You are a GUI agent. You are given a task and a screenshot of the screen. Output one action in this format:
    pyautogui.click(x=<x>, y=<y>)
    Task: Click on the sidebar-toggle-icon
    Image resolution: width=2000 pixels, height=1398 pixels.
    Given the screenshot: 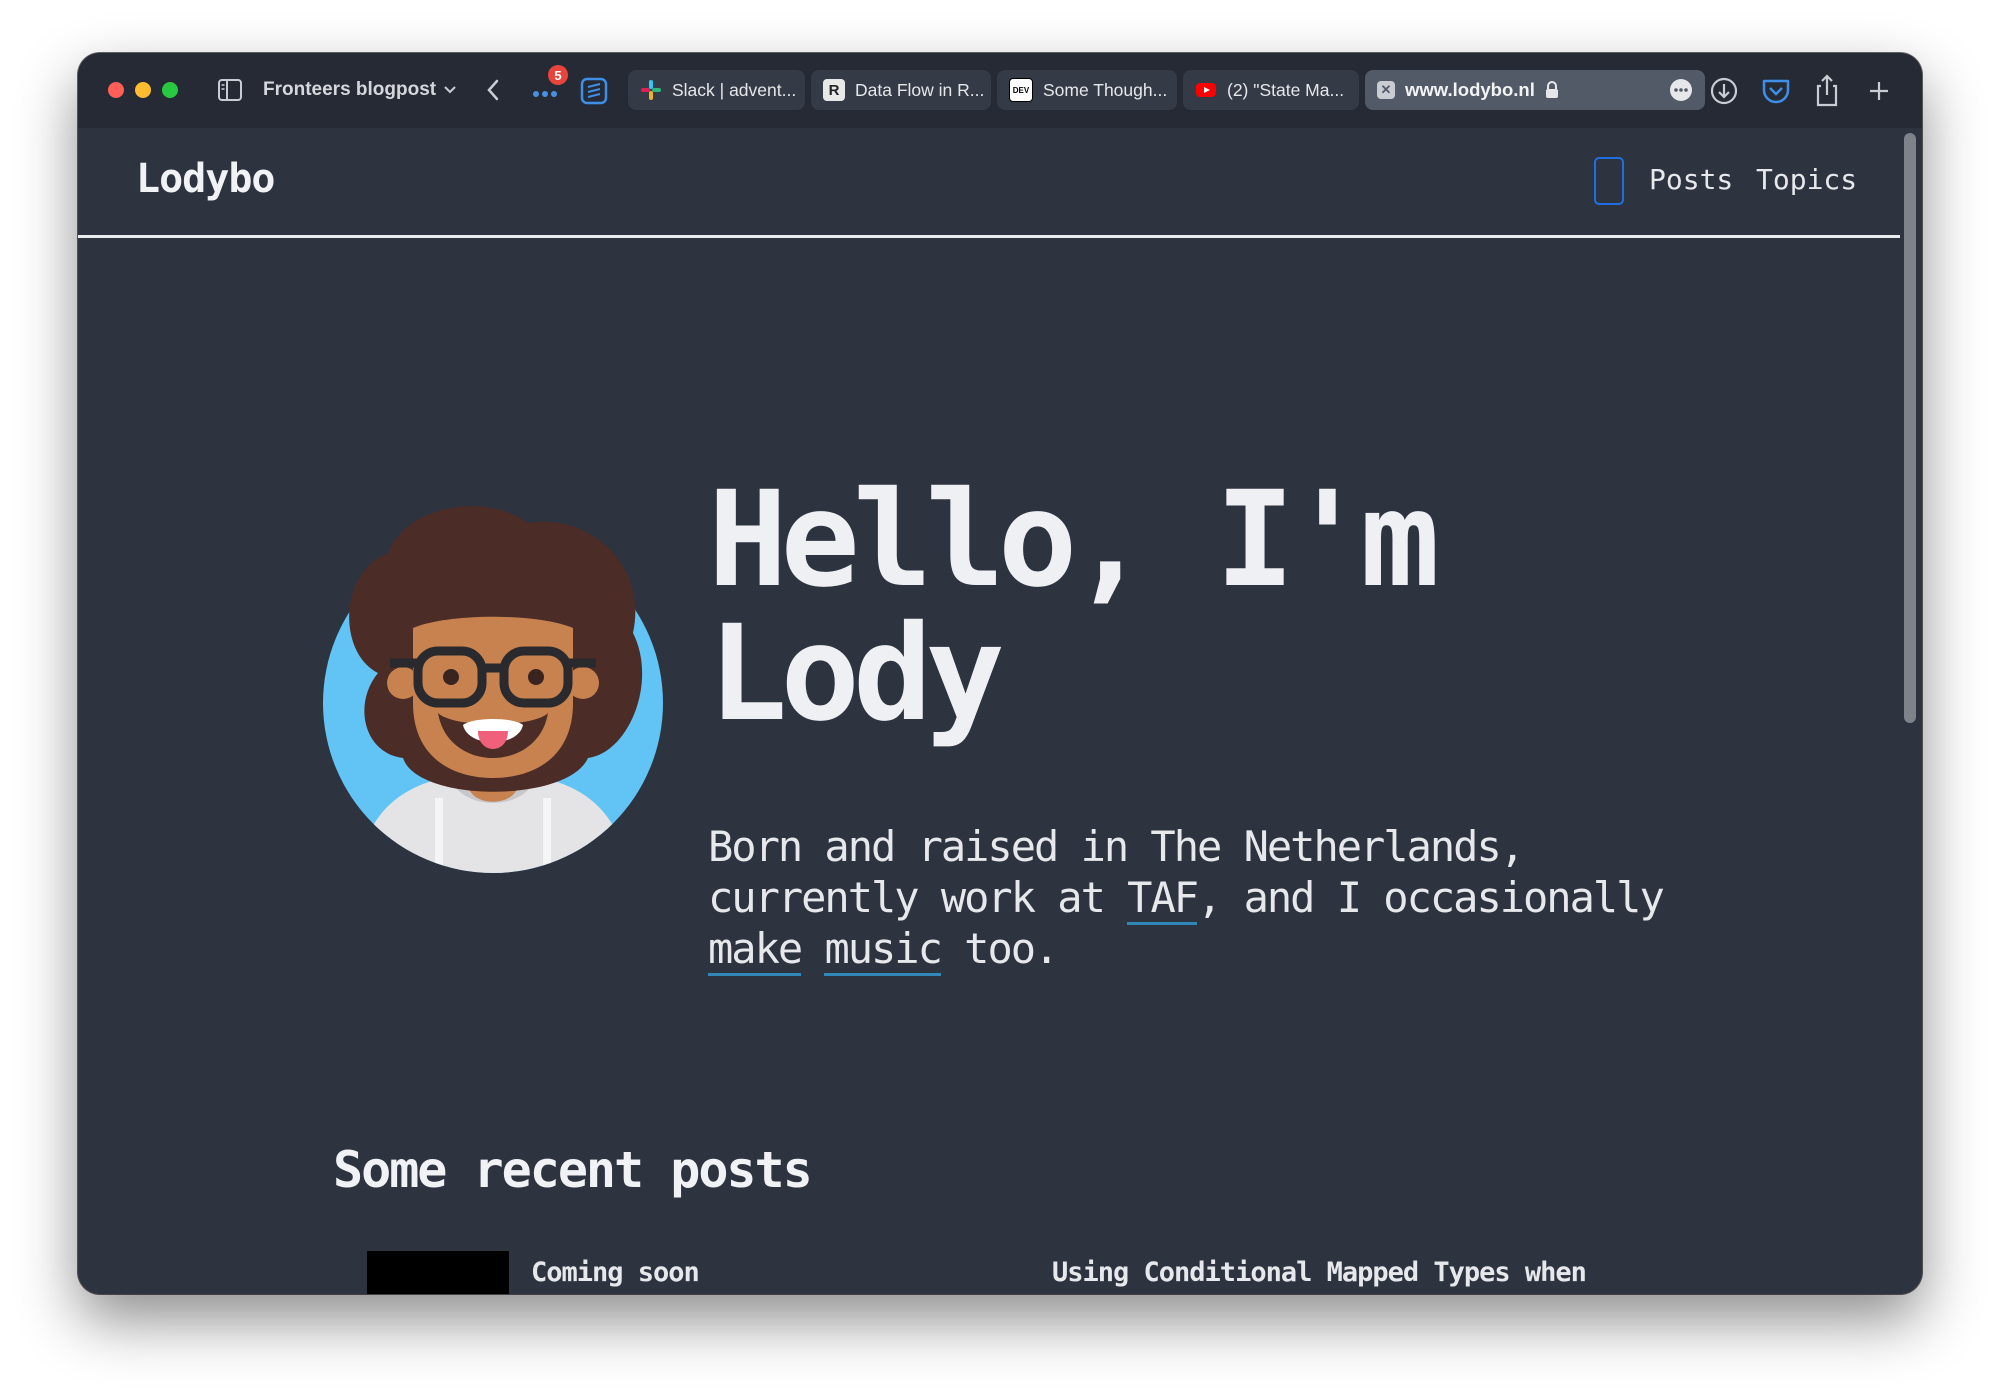 What is the action you would take?
    pyautogui.click(x=230, y=90)
    